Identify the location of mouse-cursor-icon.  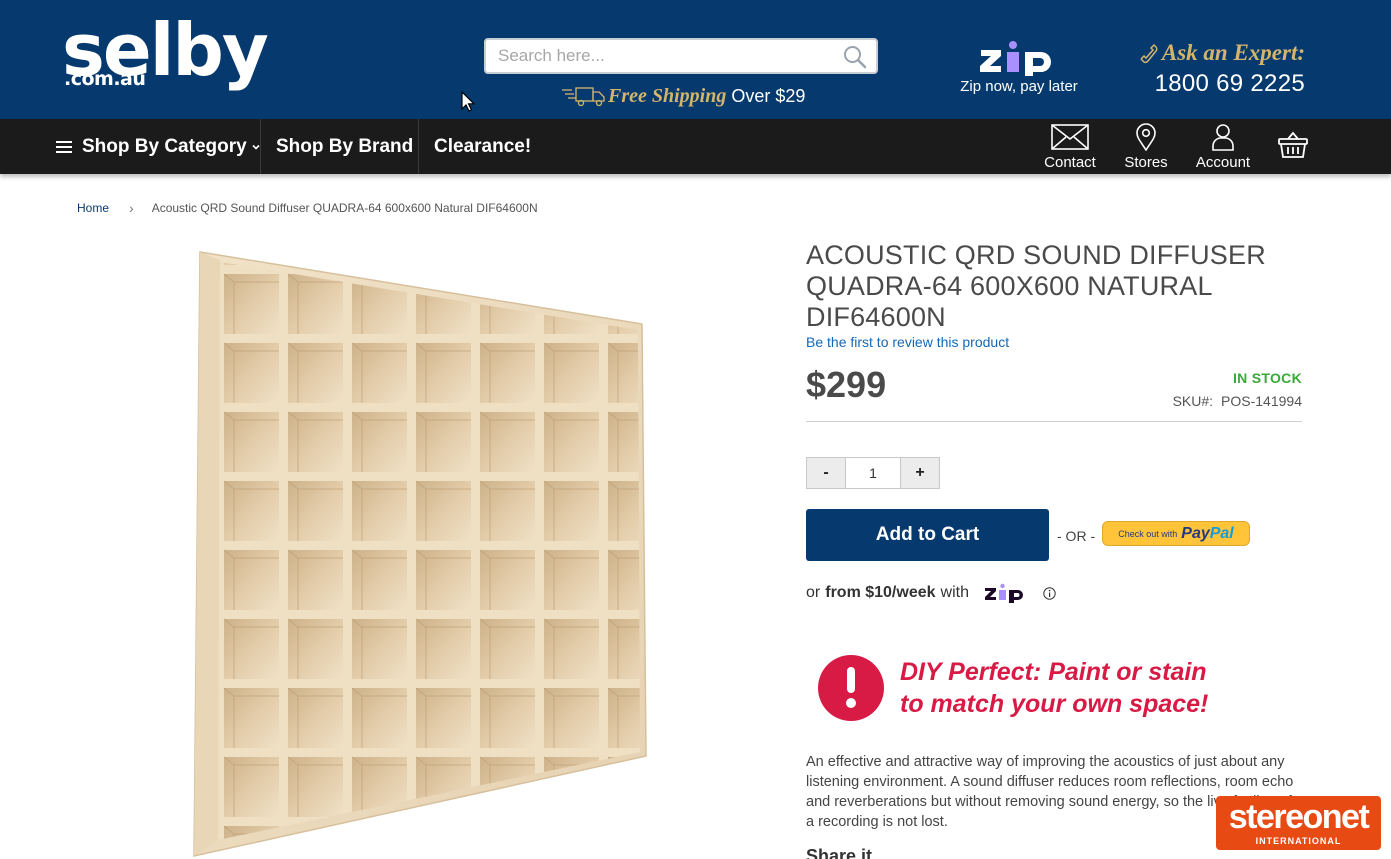
(468, 101).